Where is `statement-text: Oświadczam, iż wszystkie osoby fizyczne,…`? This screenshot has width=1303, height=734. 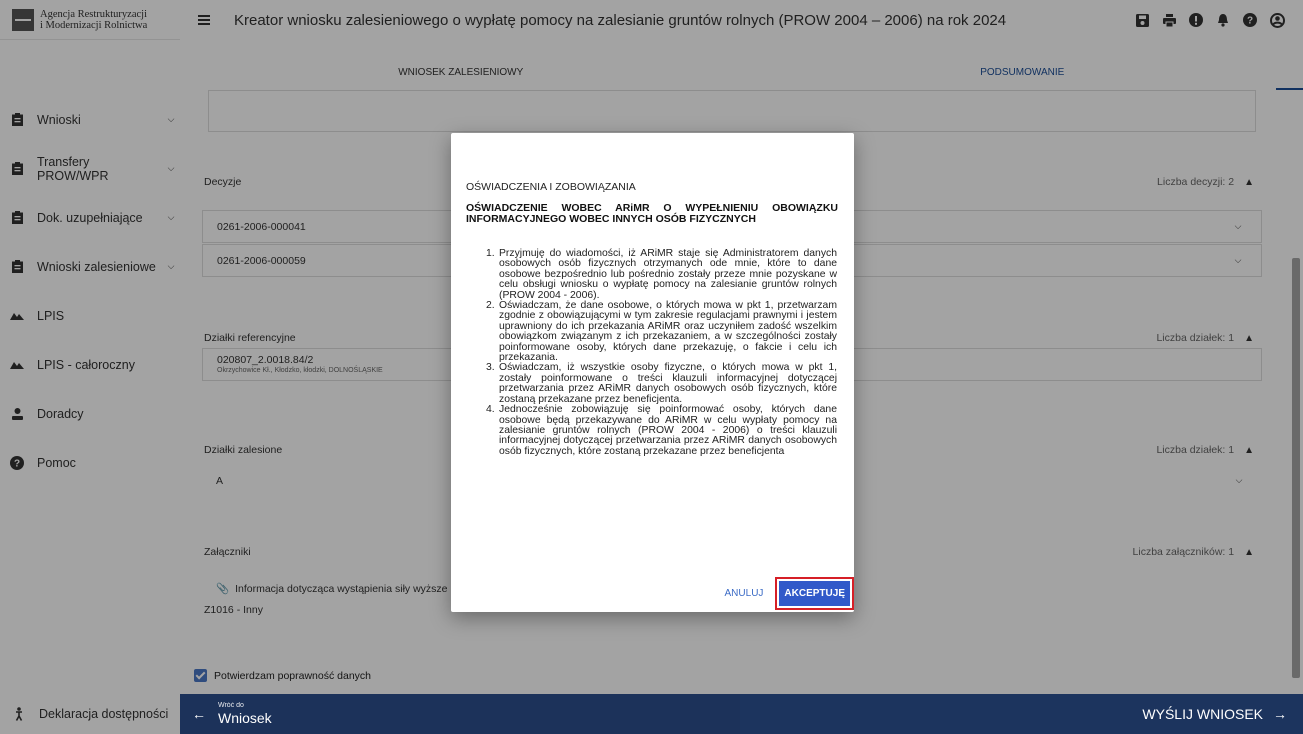 statement-text: Oświadczam, iż wszystkie osoby fizyczne,… is located at coordinates (668, 383).